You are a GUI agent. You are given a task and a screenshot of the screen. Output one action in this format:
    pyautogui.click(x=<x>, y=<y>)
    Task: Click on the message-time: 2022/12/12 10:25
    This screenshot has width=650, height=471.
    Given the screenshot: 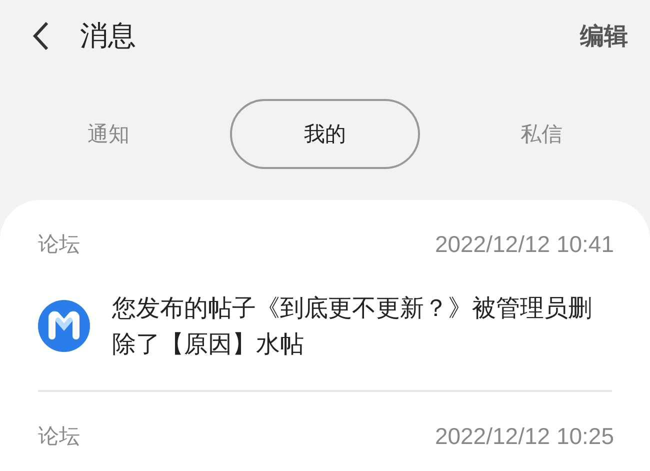 What is the action you would take?
    pyautogui.click(x=524, y=436)
    